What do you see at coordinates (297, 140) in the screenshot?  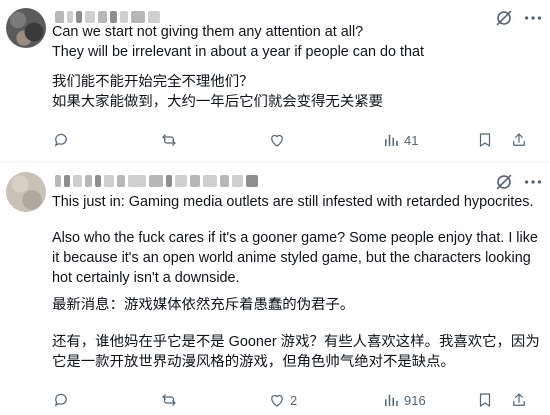 I see `post-actions: 41` at bounding box center [297, 140].